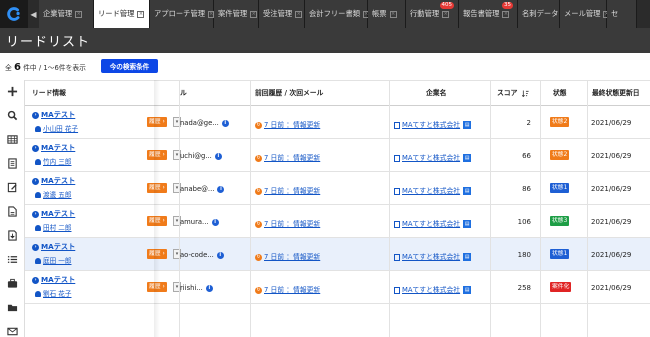 Image resolution: width=650 pixels, height=337 pixels. Describe the element at coordinates (456, 93) in the screenshot. I see `column-company: 企業名` at that location.